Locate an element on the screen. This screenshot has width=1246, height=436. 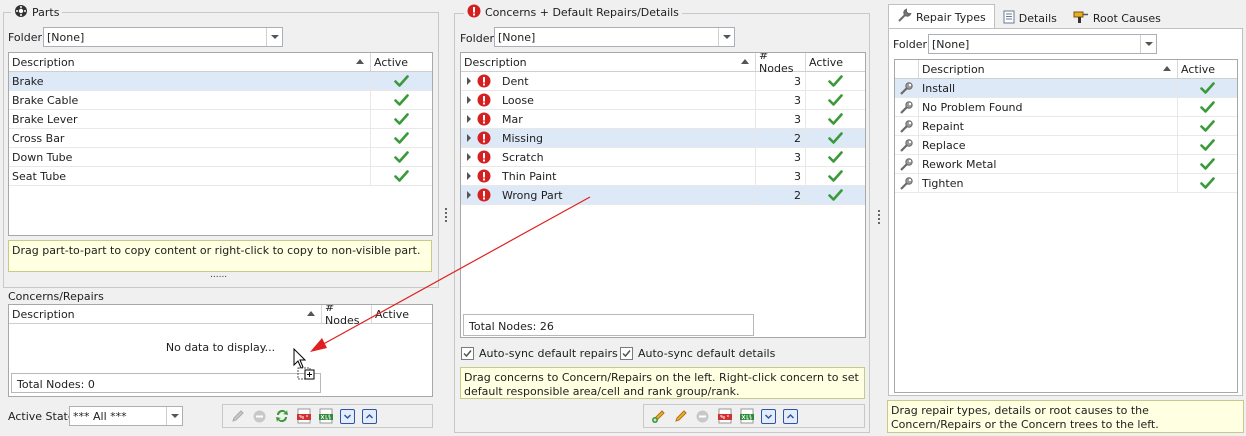
table-row: Tighten is located at coordinates (1066, 183).